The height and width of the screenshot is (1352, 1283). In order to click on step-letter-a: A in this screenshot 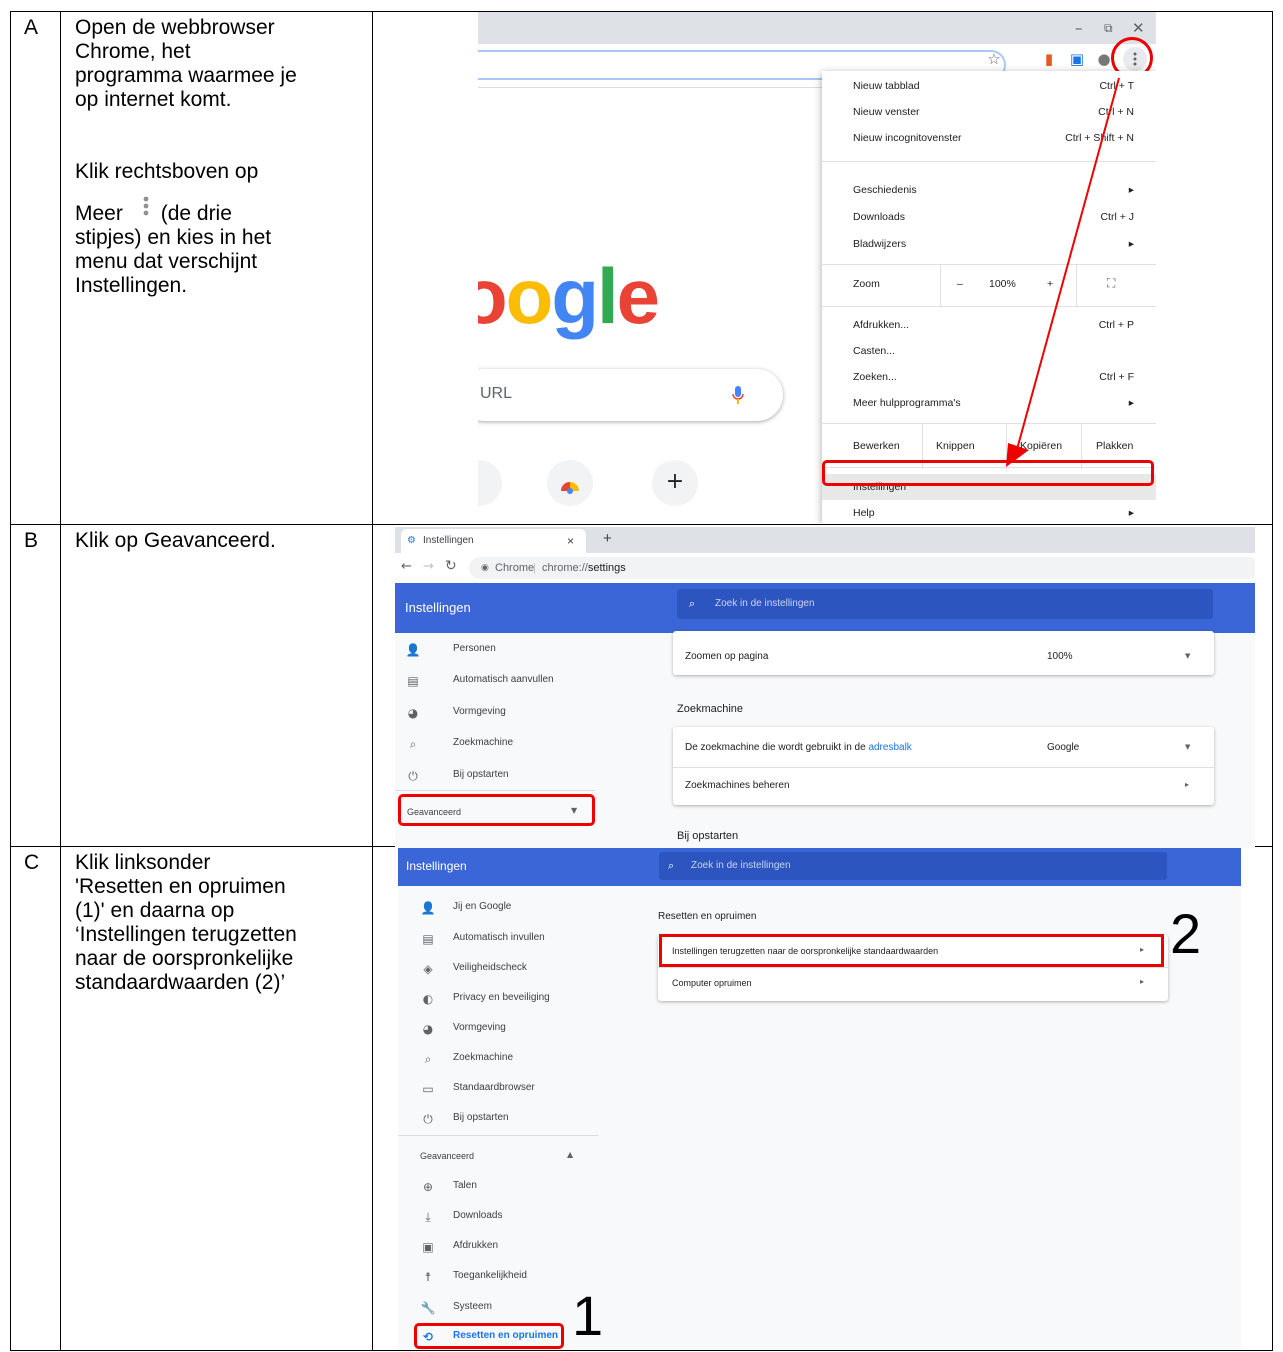, I will do `click(31, 27)`.